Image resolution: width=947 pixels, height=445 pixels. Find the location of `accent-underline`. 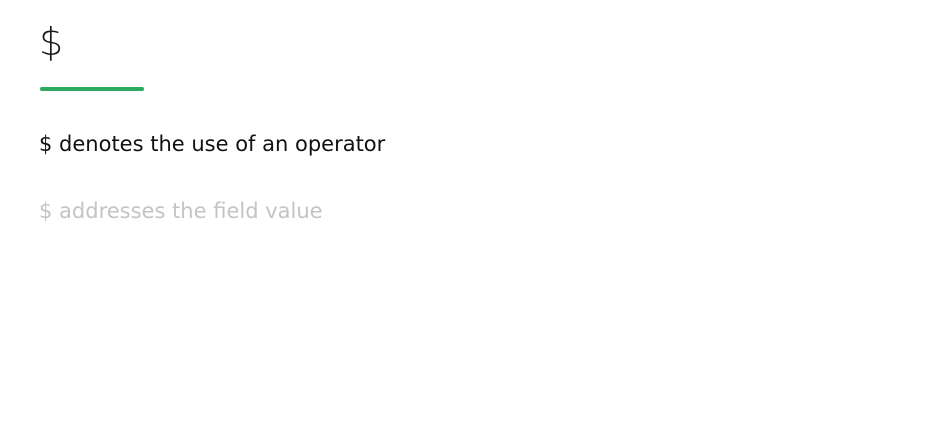

accent-underline is located at coordinates (92, 89).